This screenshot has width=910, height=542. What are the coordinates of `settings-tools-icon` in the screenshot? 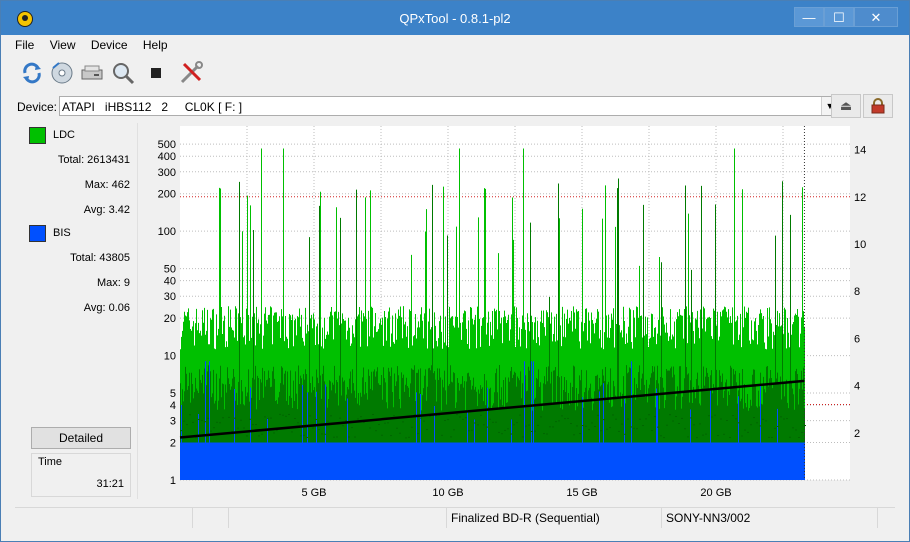 It's located at (191, 73).